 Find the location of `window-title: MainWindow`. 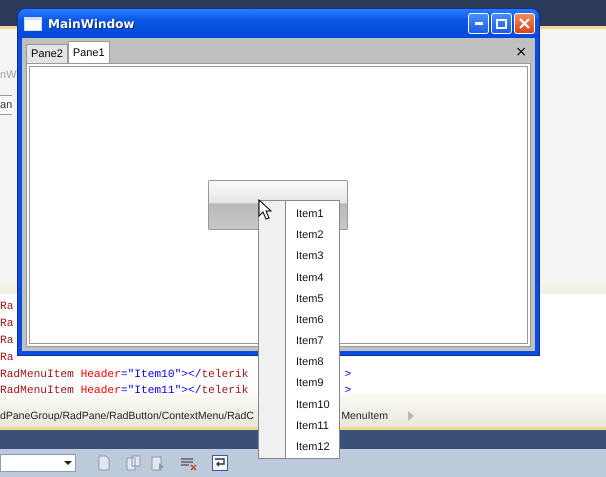

window-title: MainWindow is located at coordinates (91, 23).